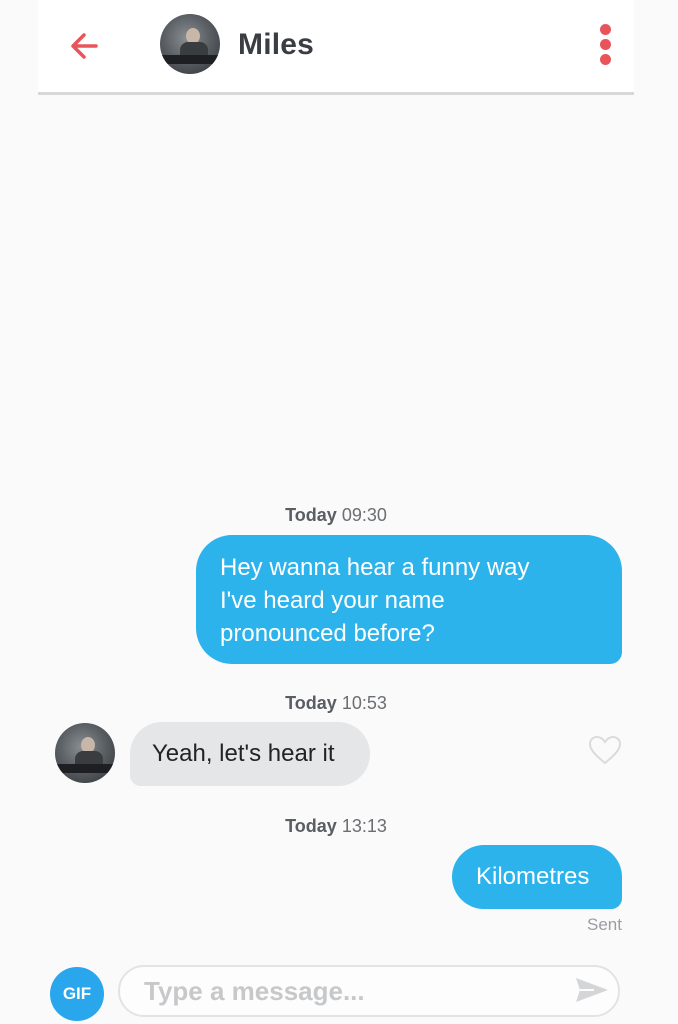  Describe the element at coordinates (369, 991) in the screenshot. I see `message-input` at that location.